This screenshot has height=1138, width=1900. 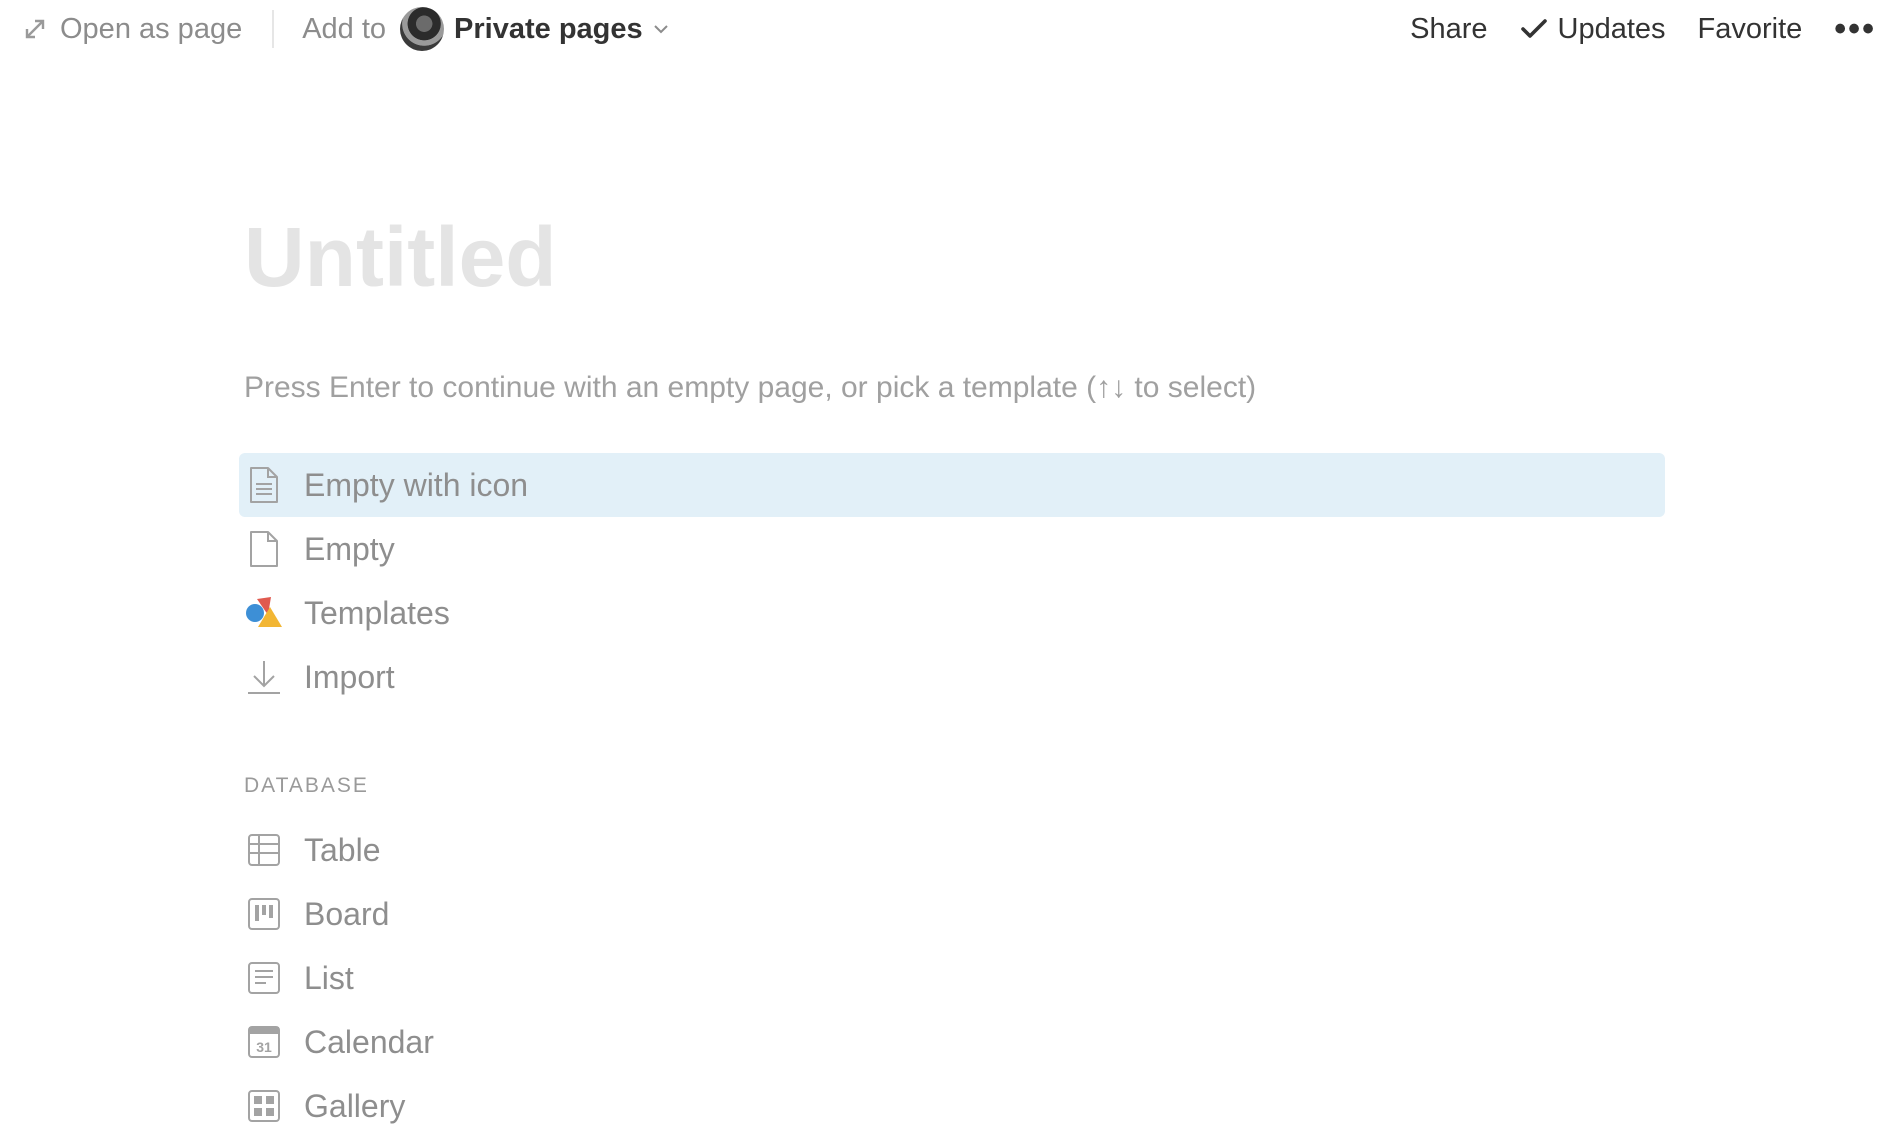 What do you see at coordinates (952, 613) in the screenshot?
I see `template-templates: Templates` at bounding box center [952, 613].